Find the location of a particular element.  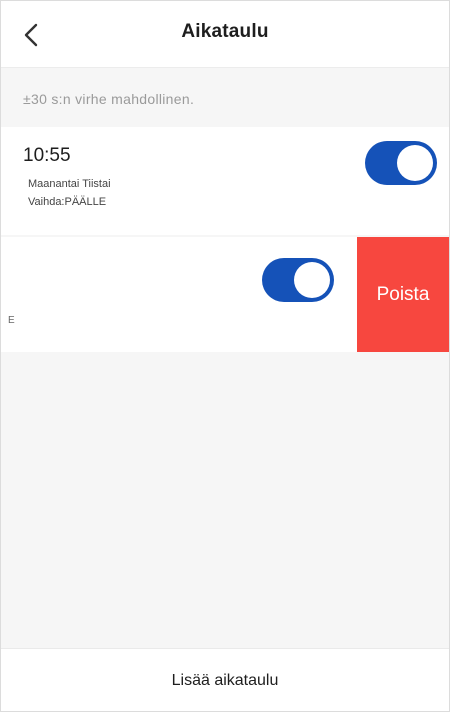

schedule-action: Vaihda:PÄÄLLE is located at coordinates (67, 202).